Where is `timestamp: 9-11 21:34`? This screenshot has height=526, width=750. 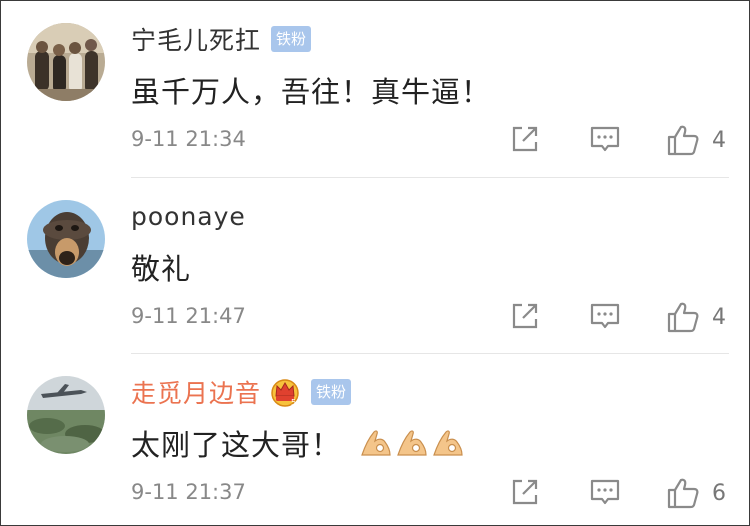 timestamp: 9-11 21:34 is located at coordinates (188, 139).